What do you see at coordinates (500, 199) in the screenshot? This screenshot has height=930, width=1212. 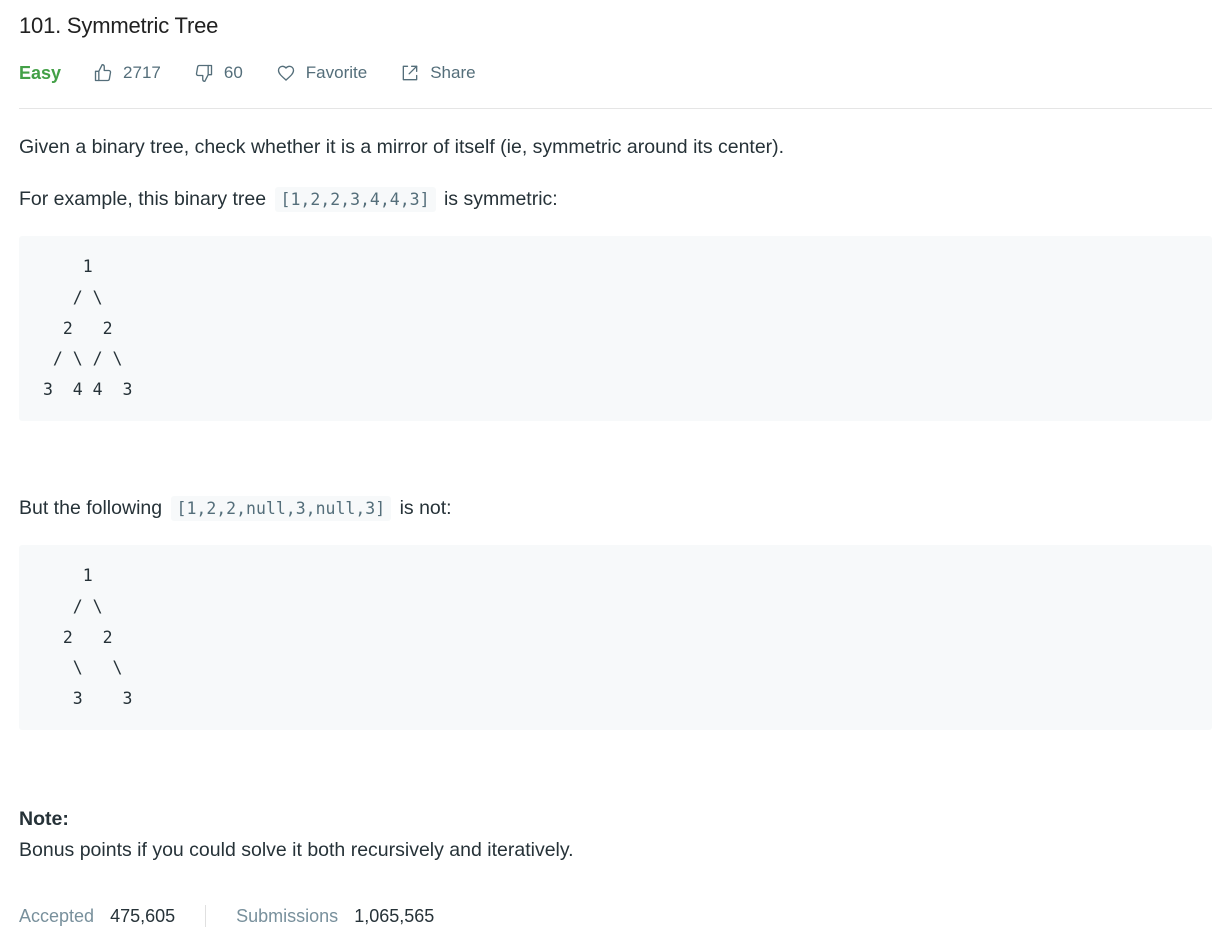 I see `example1-suffix: is symmetric:` at bounding box center [500, 199].